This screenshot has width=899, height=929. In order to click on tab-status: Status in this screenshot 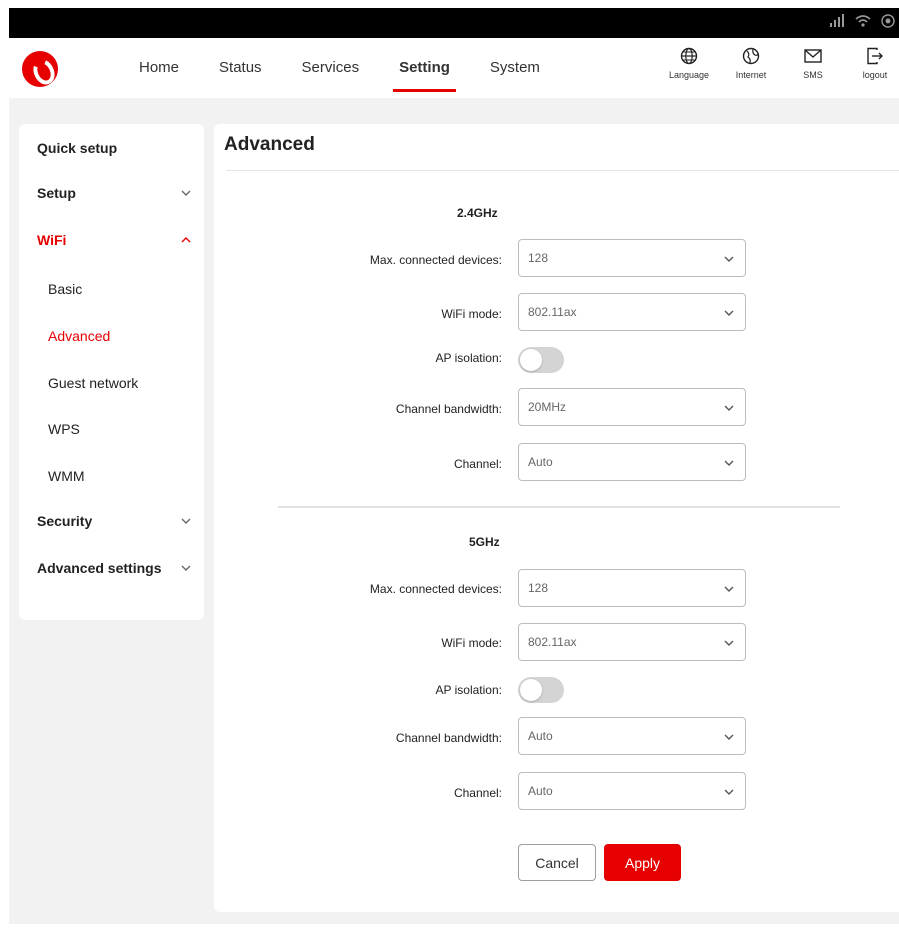, I will do `click(240, 68)`.